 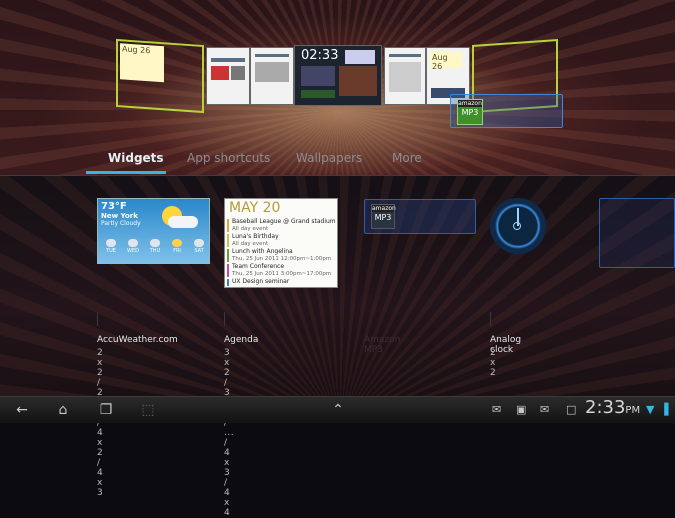 What do you see at coordinates (133, 246) in the screenshot?
I see `weather-day: WED` at bounding box center [133, 246].